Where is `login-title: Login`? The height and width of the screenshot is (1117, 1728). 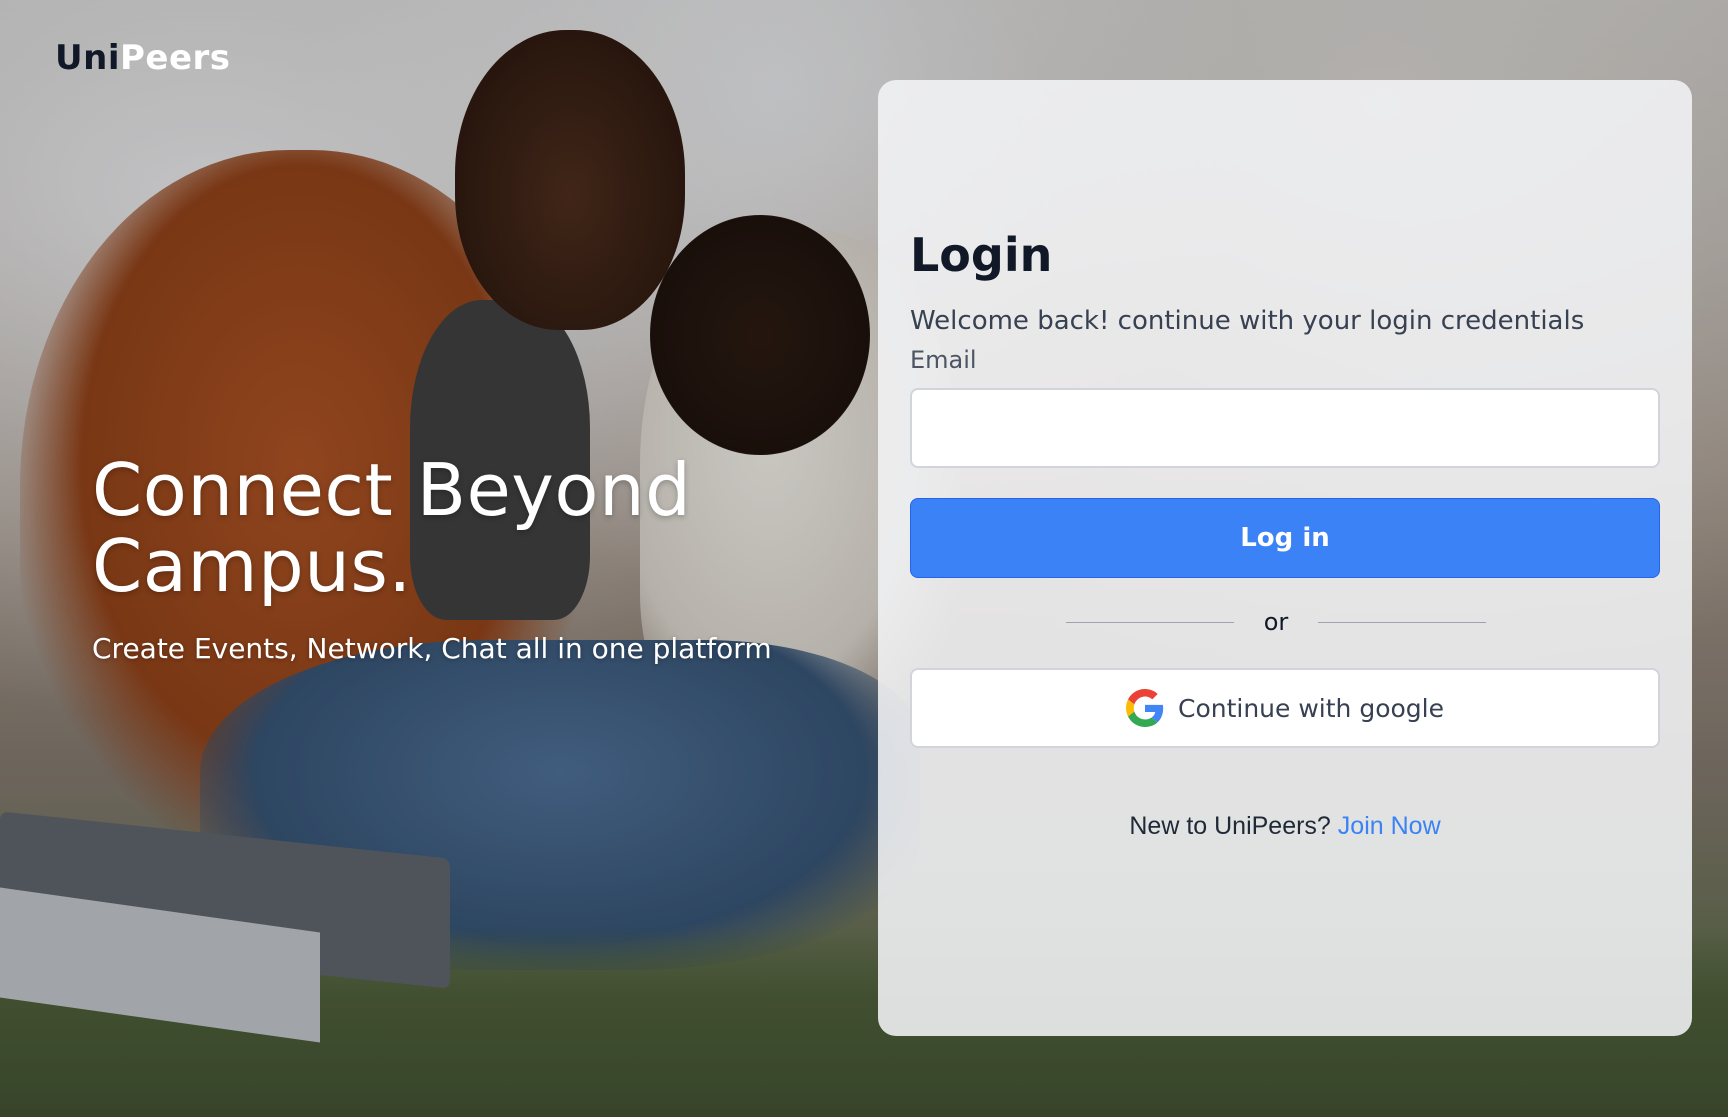 login-title: Login is located at coordinates (981, 255).